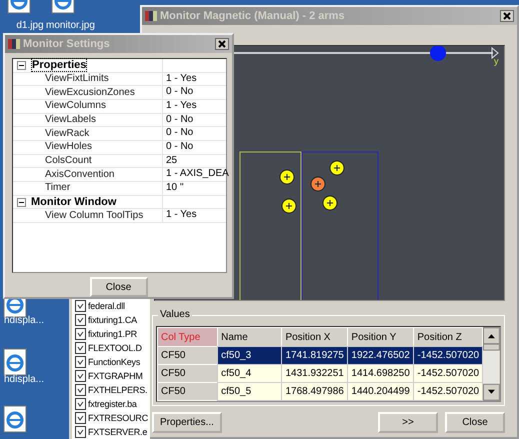 The height and width of the screenshot is (439, 519). Describe the element at coordinates (194, 161) in the screenshot. I see `property-value: 25` at that location.